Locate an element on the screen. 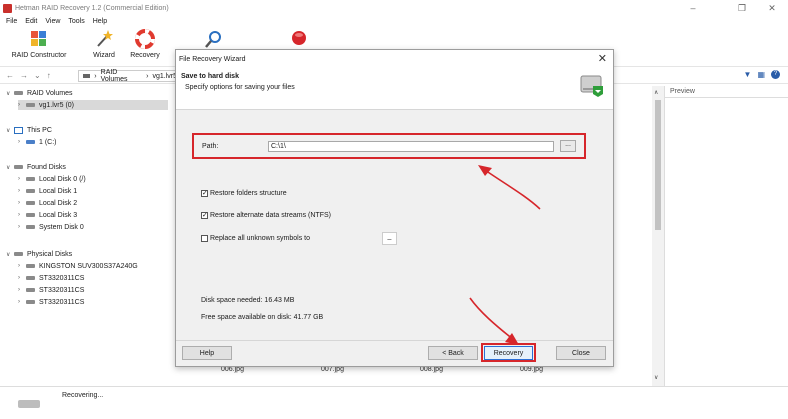 The width and height of the screenshot is (788, 419). restore-streams-option: ✓ Restore alternate data streams (NTFS) is located at coordinates (266, 215).